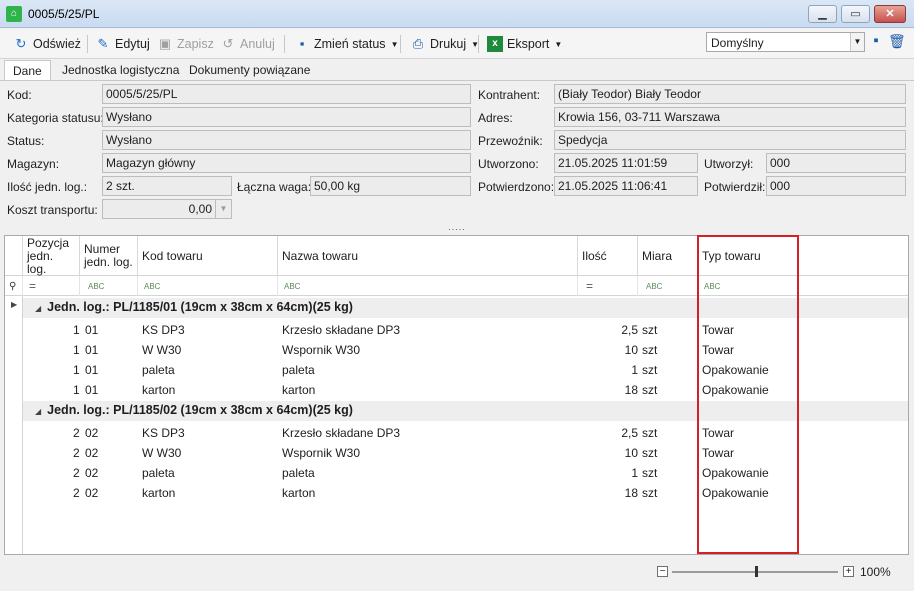 This screenshot has width=914, height=591. Describe the element at coordinates (465, 350) in the screenshot. I see `table-row: 1 01 W W30 Wspornik W30 10 szt Towar` at that location.